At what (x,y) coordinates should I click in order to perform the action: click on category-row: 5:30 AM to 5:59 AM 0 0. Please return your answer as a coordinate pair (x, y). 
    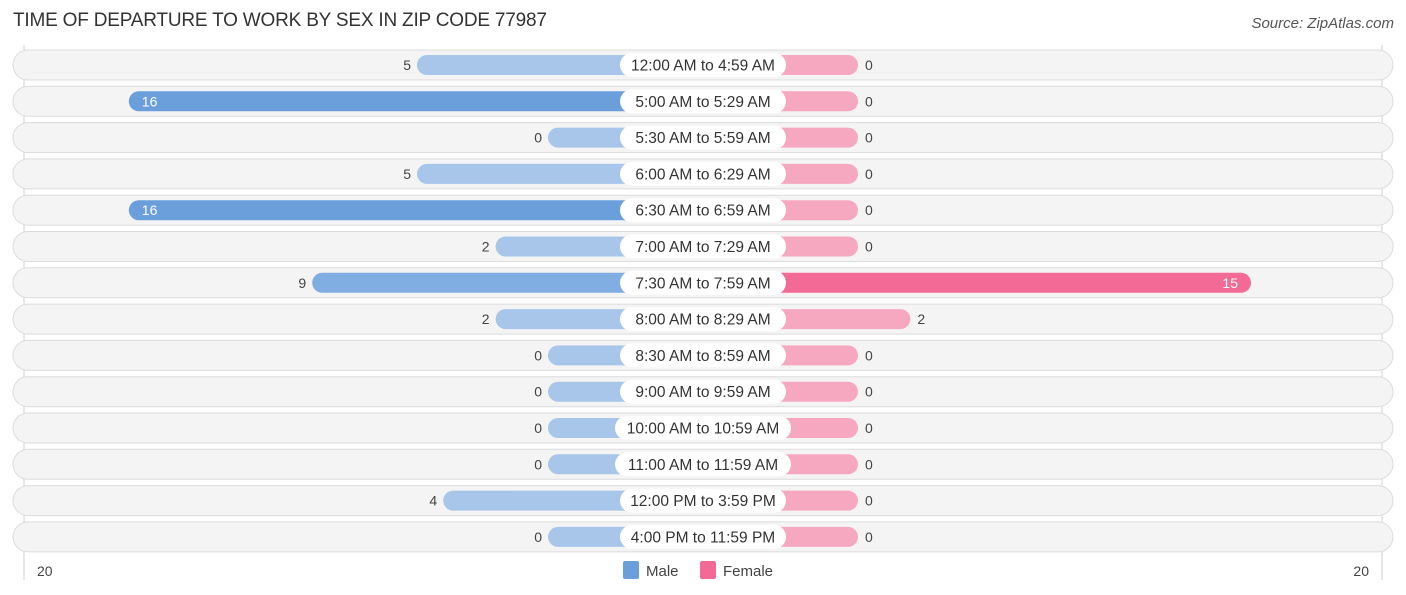
    Looking at the image, I should click on (703, 138).